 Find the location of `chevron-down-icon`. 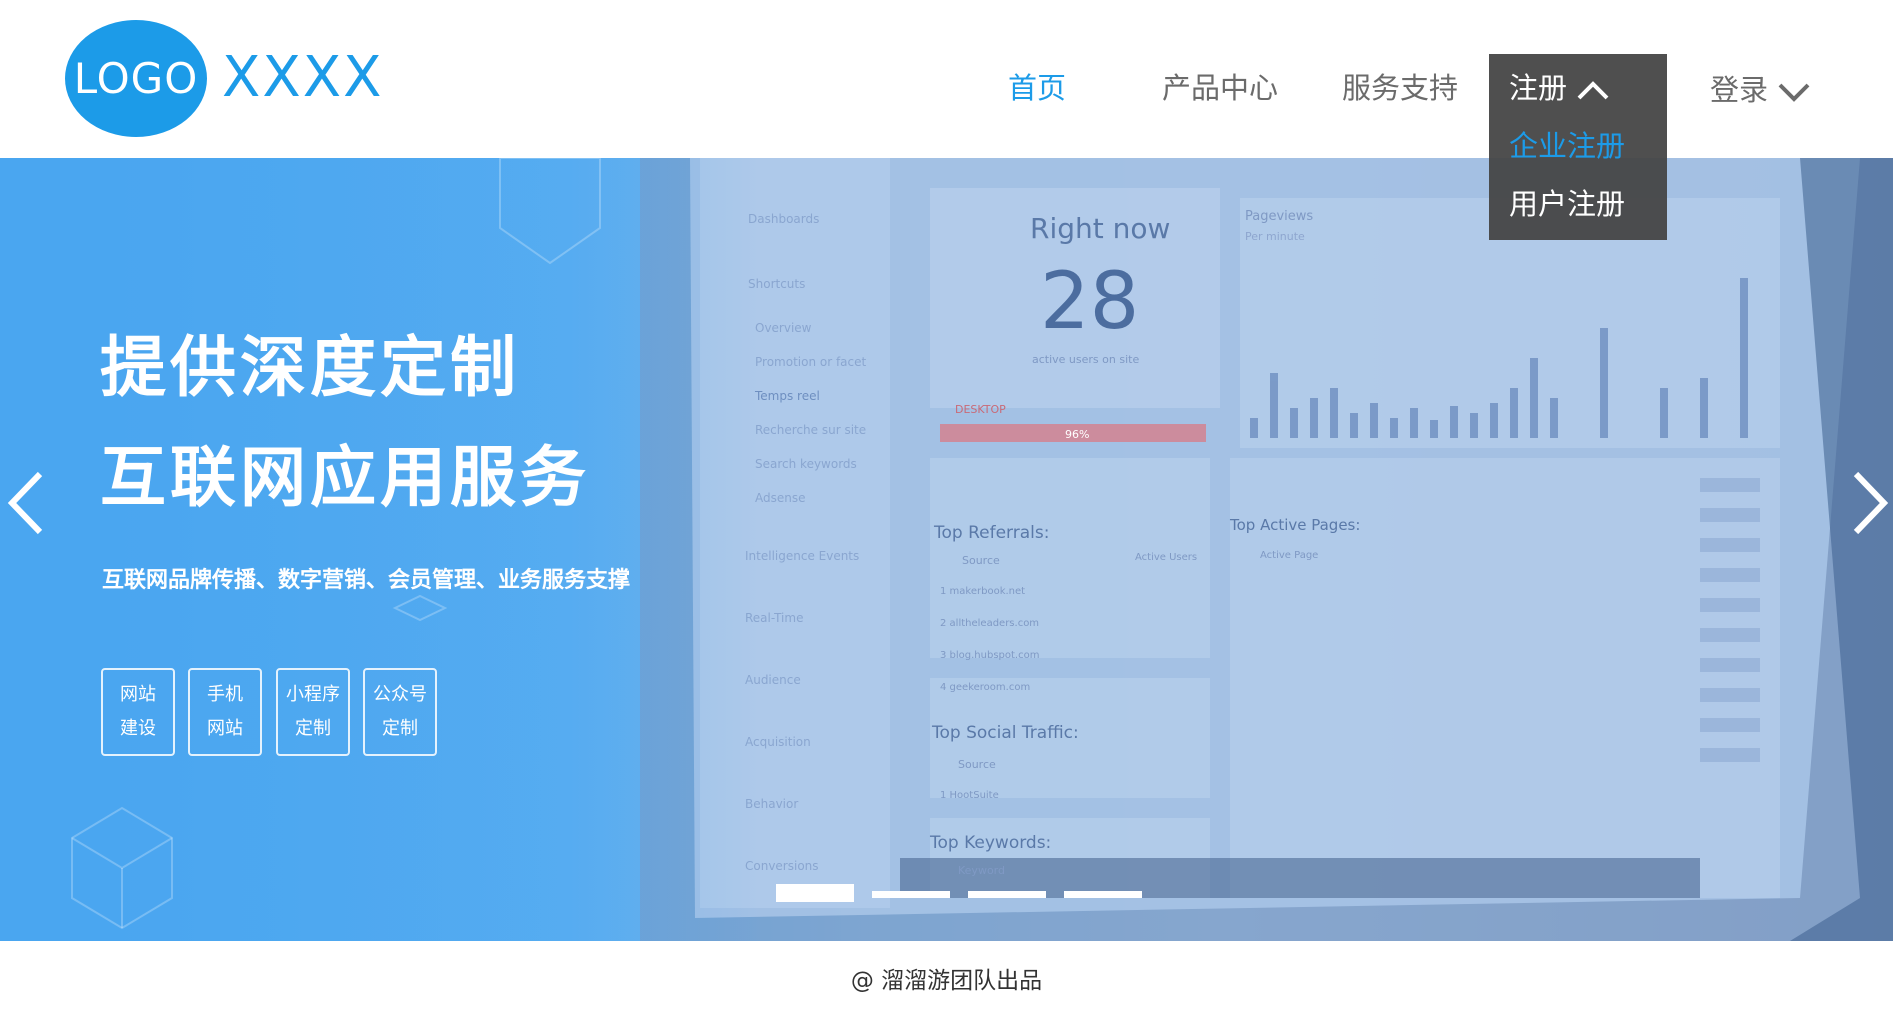

chevron-down-icon is located at coordinates (1794, 92).